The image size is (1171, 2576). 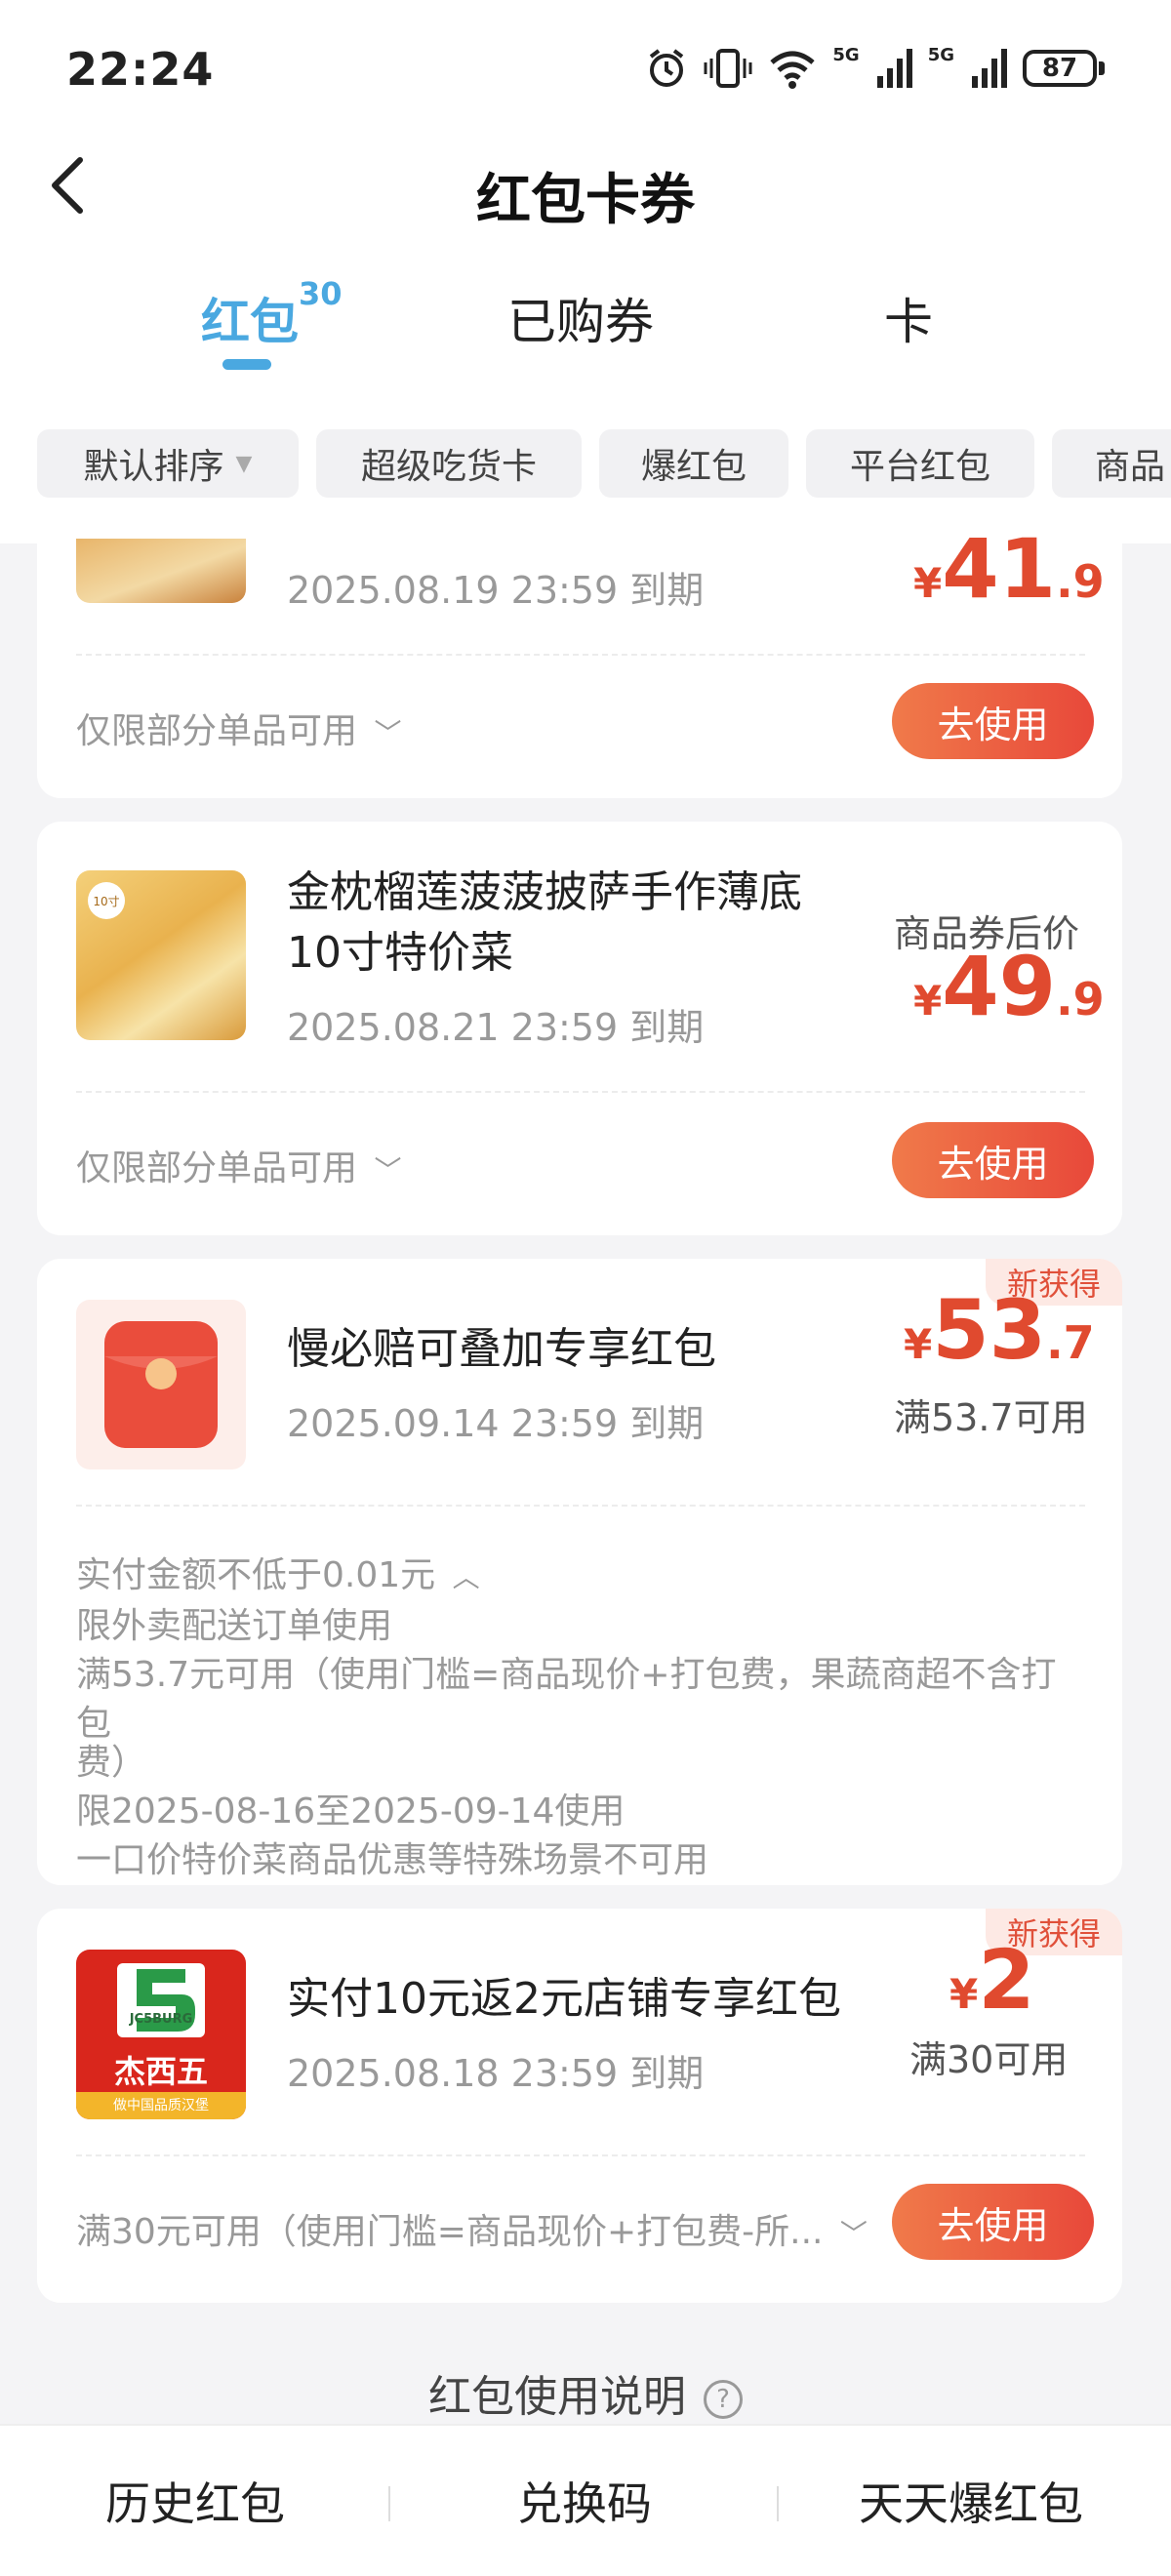 I want to click on tab-card: 卡, so click(x=908, y=318).